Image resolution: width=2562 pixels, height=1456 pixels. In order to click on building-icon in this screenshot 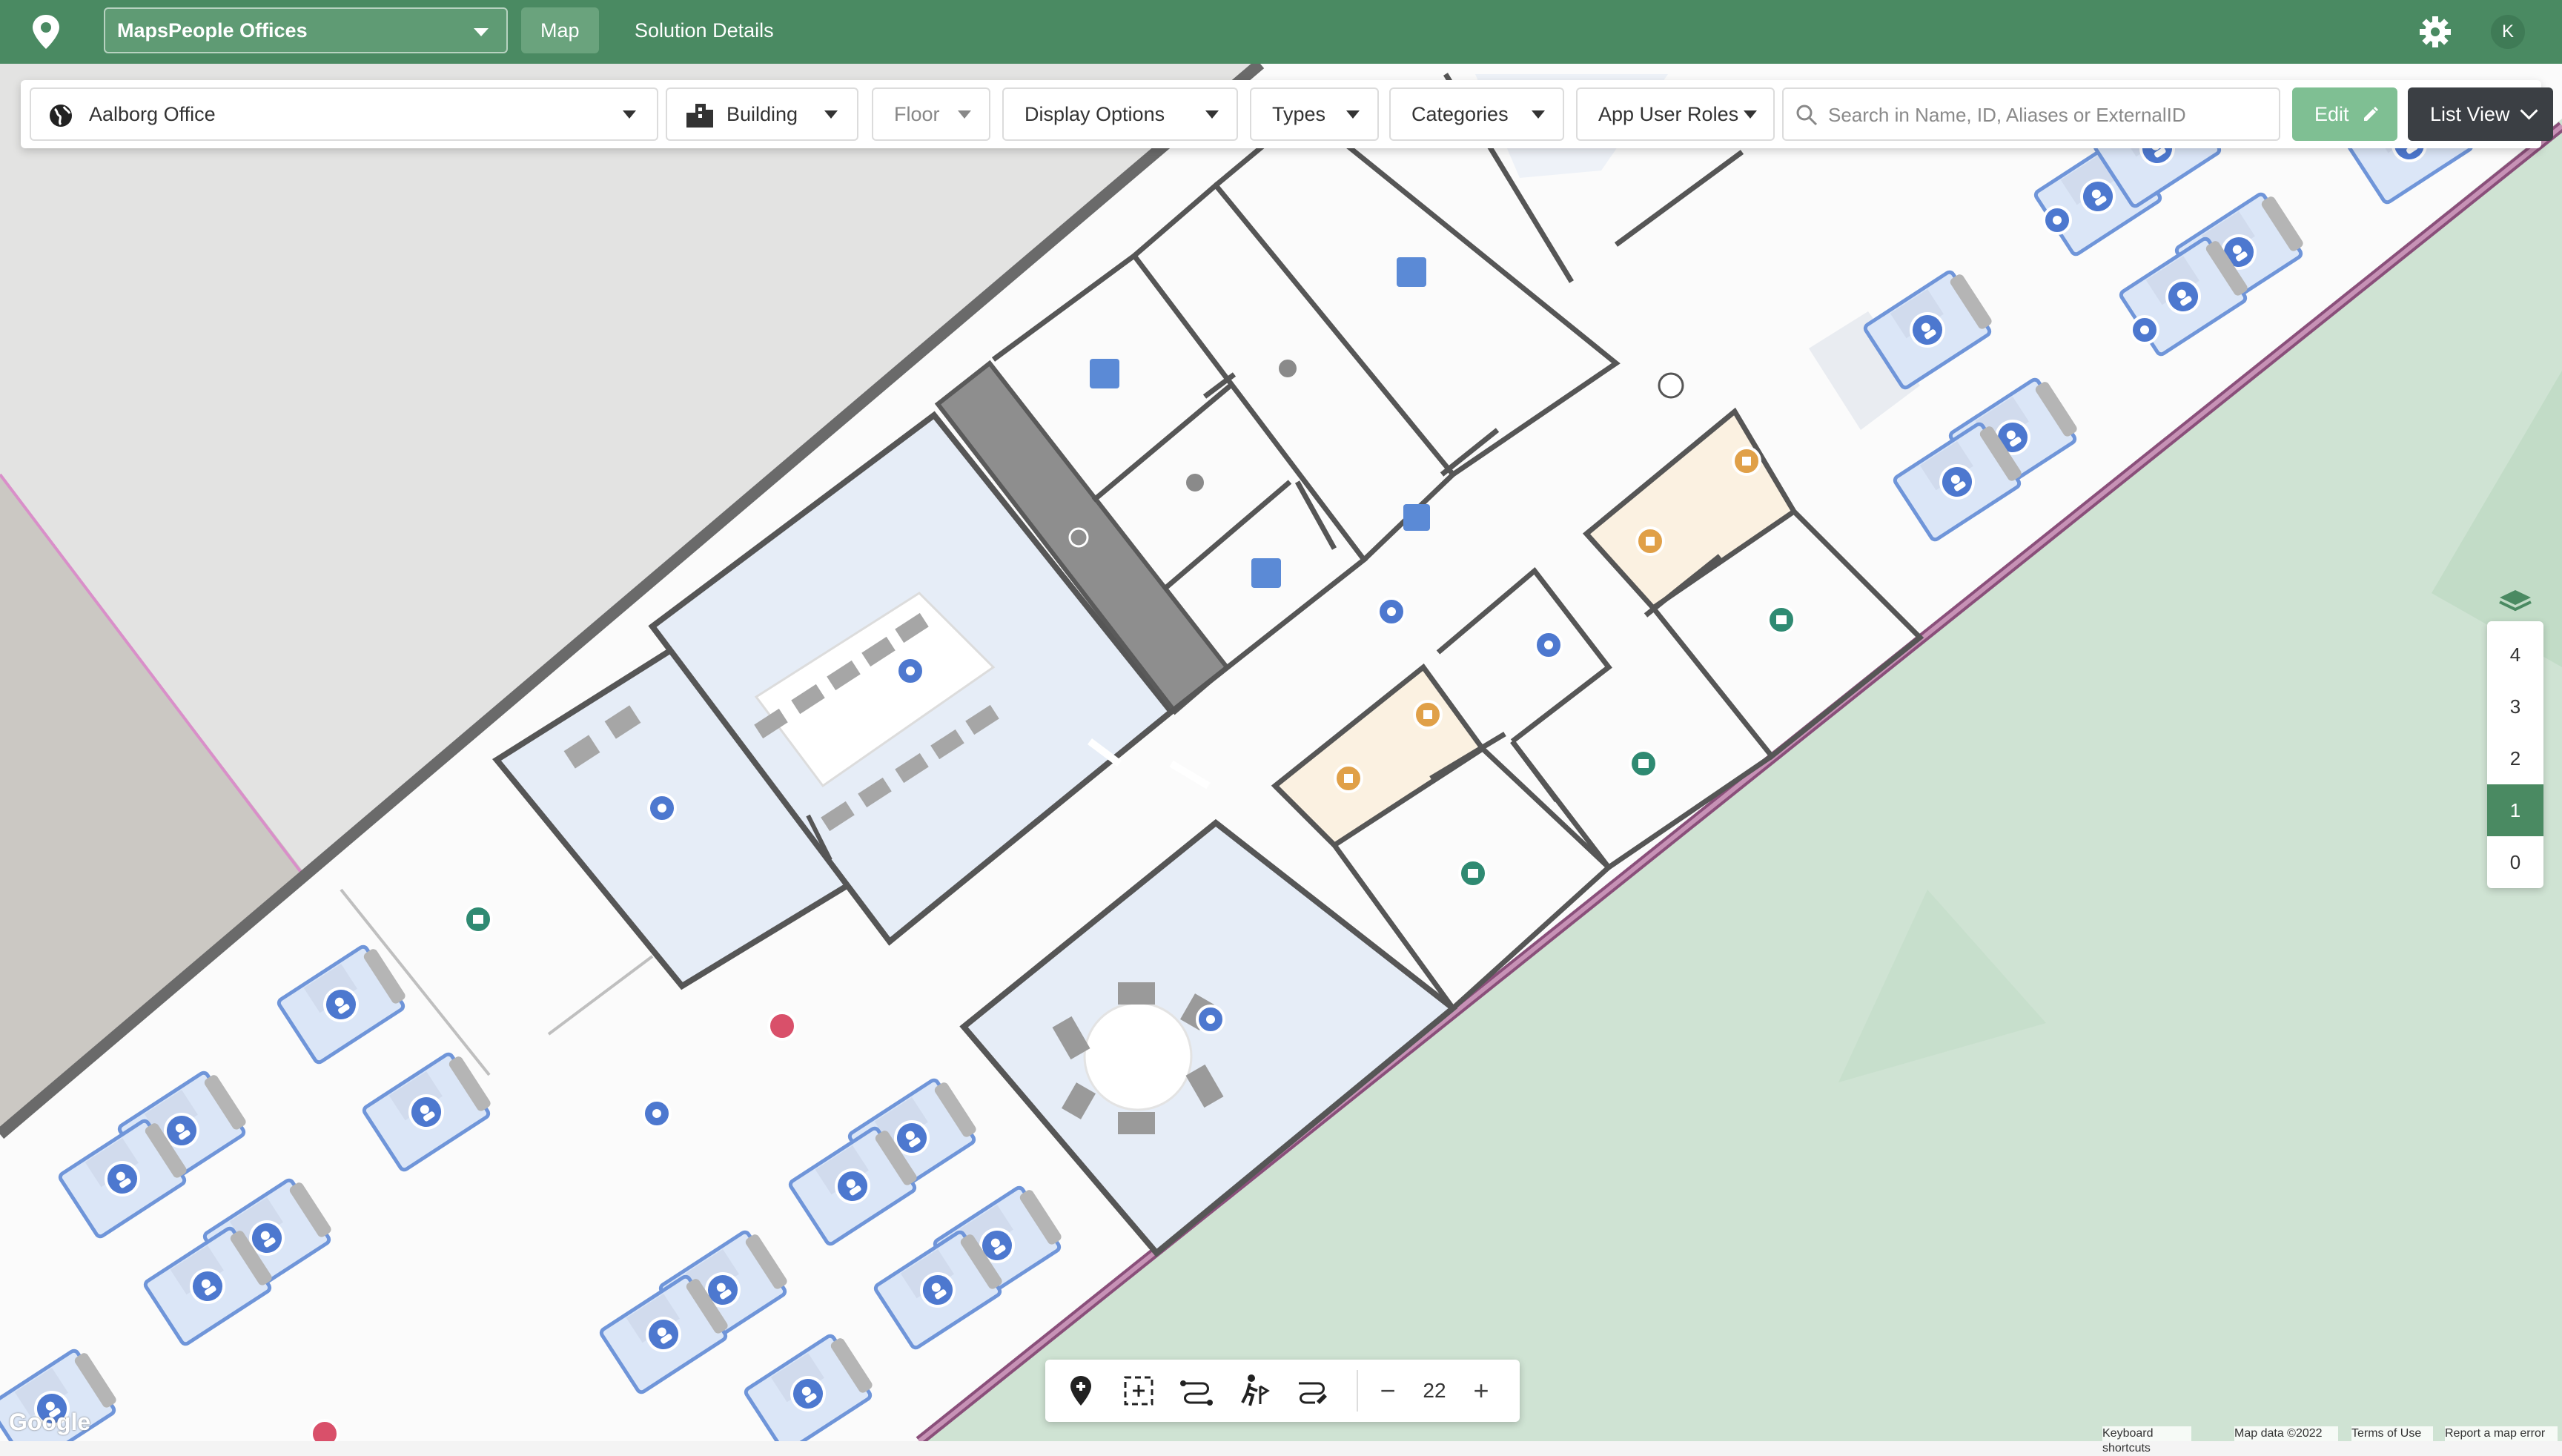, I will do `click(699, 116)`.